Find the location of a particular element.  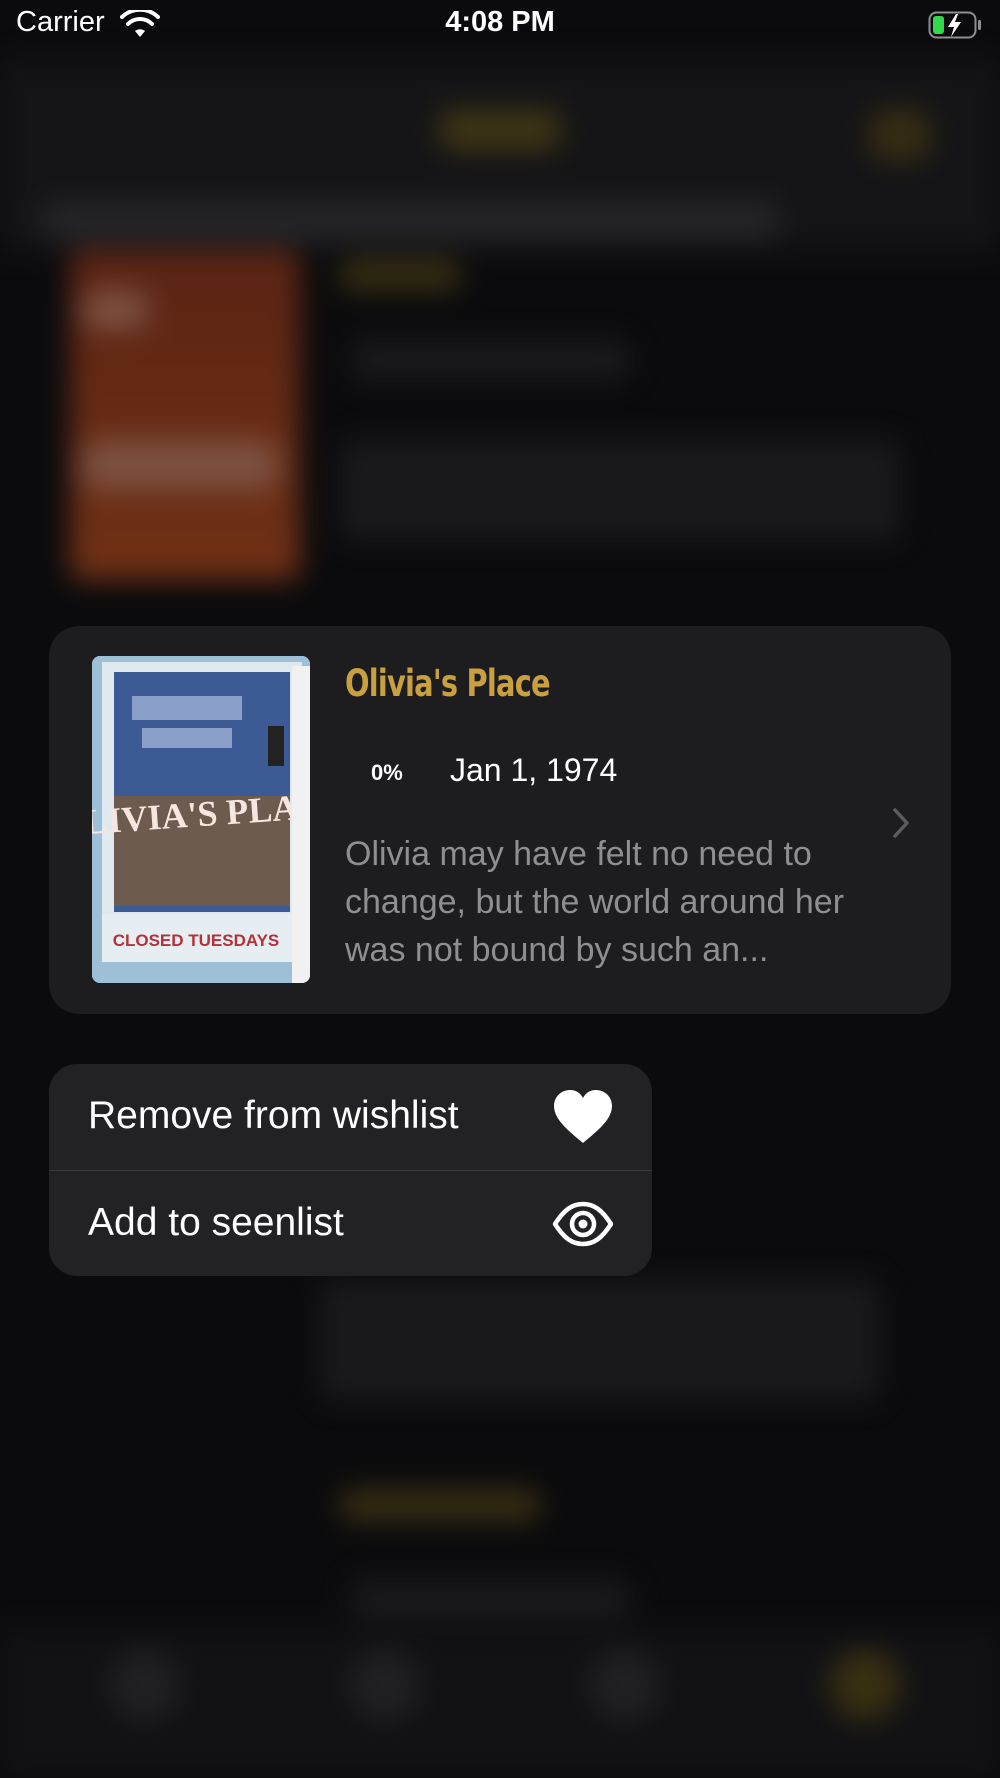

chevron-right-icon is located at coordinates (901, 823).